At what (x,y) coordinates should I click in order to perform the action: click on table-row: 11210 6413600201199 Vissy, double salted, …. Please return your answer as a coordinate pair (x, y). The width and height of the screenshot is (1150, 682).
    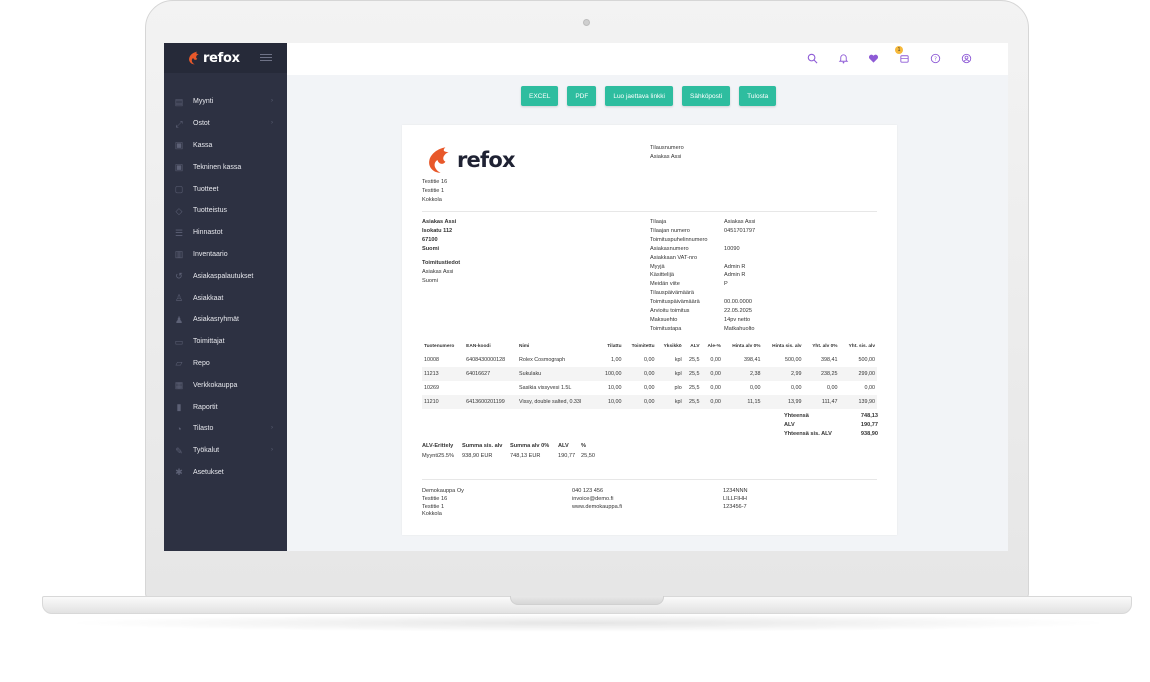
    Looking at the image, I should click on (649, 402).